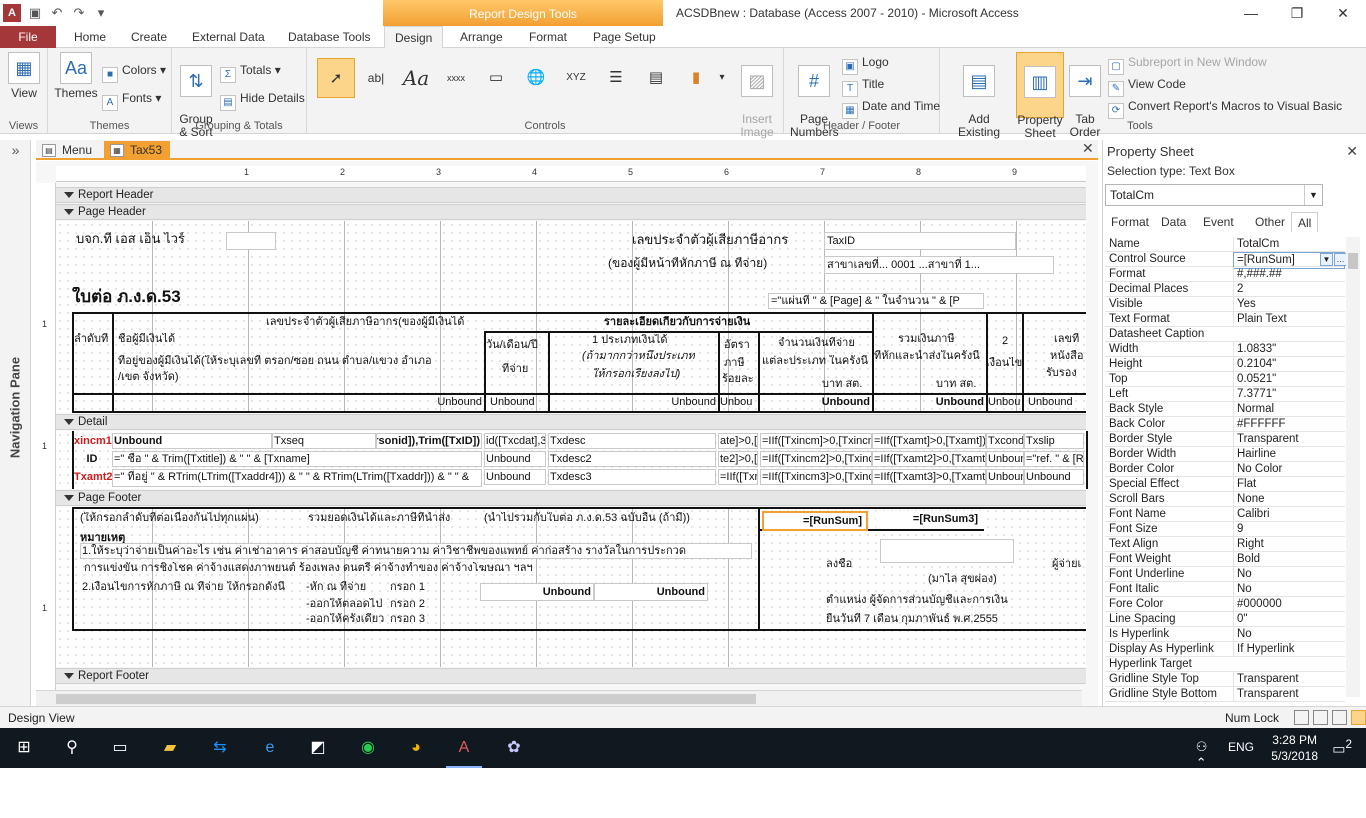  What do you see at coordinates (1225, 379) in the screenshot?
I see `property-row: Top 0.0521"` at bounding box center [1225, 379].